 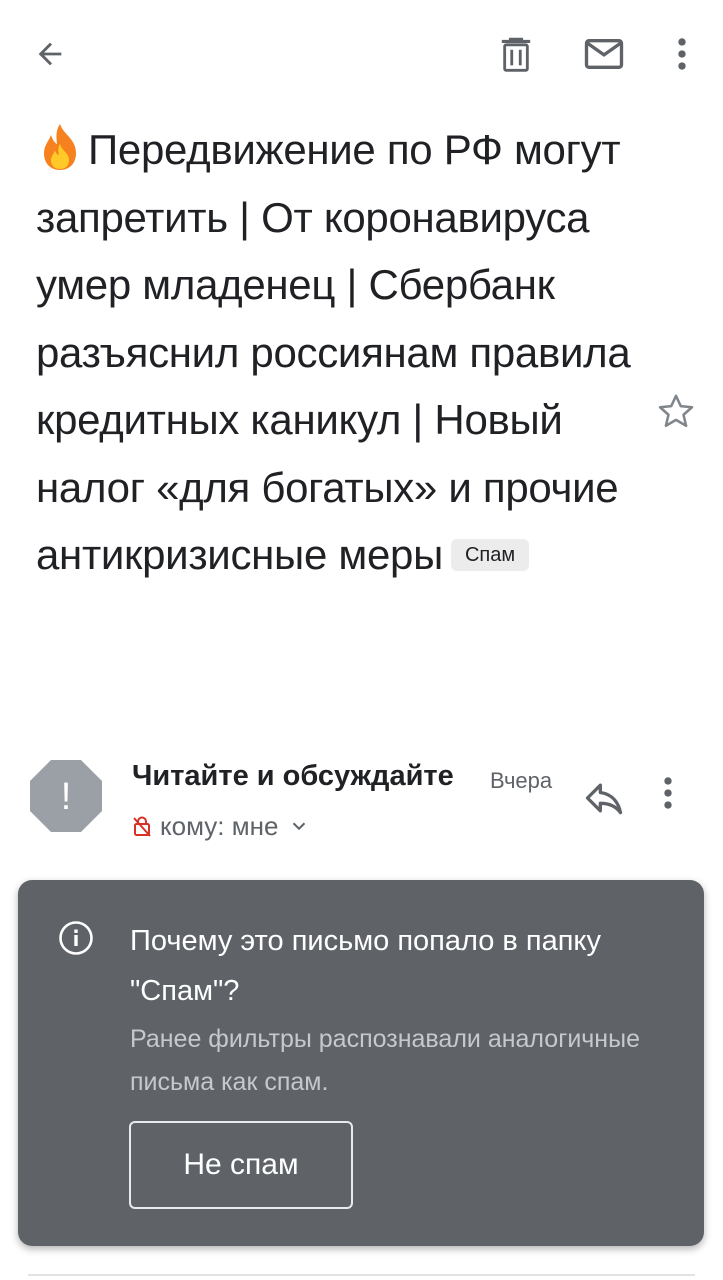 I want to click on lock-icon, so click(x=142, y=826).